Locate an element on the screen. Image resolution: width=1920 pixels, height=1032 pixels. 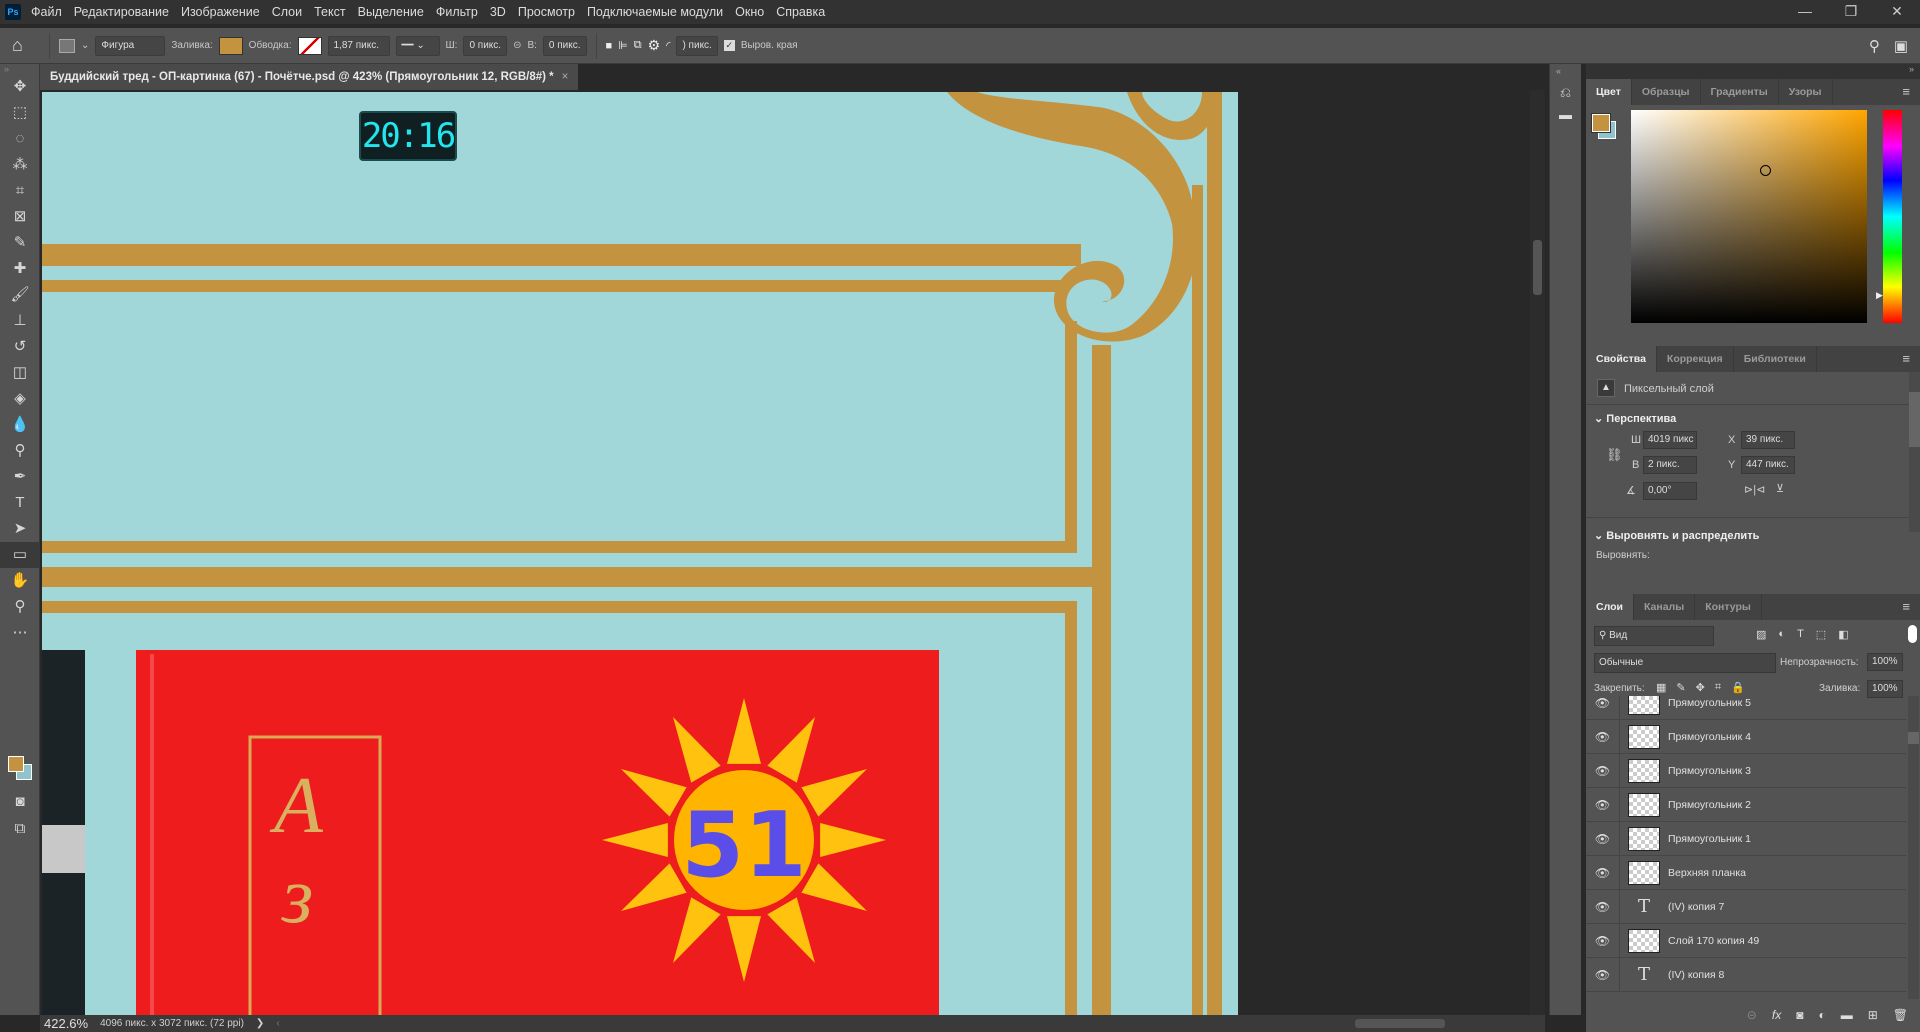
panel-tab: Градиенты is located at coordinates (1740, 92).